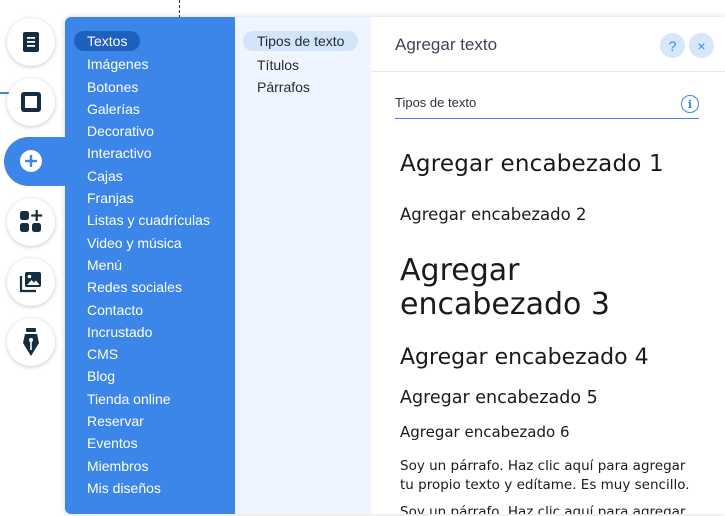  I want to click on category-item-textos: Textos, so click(107, 41).